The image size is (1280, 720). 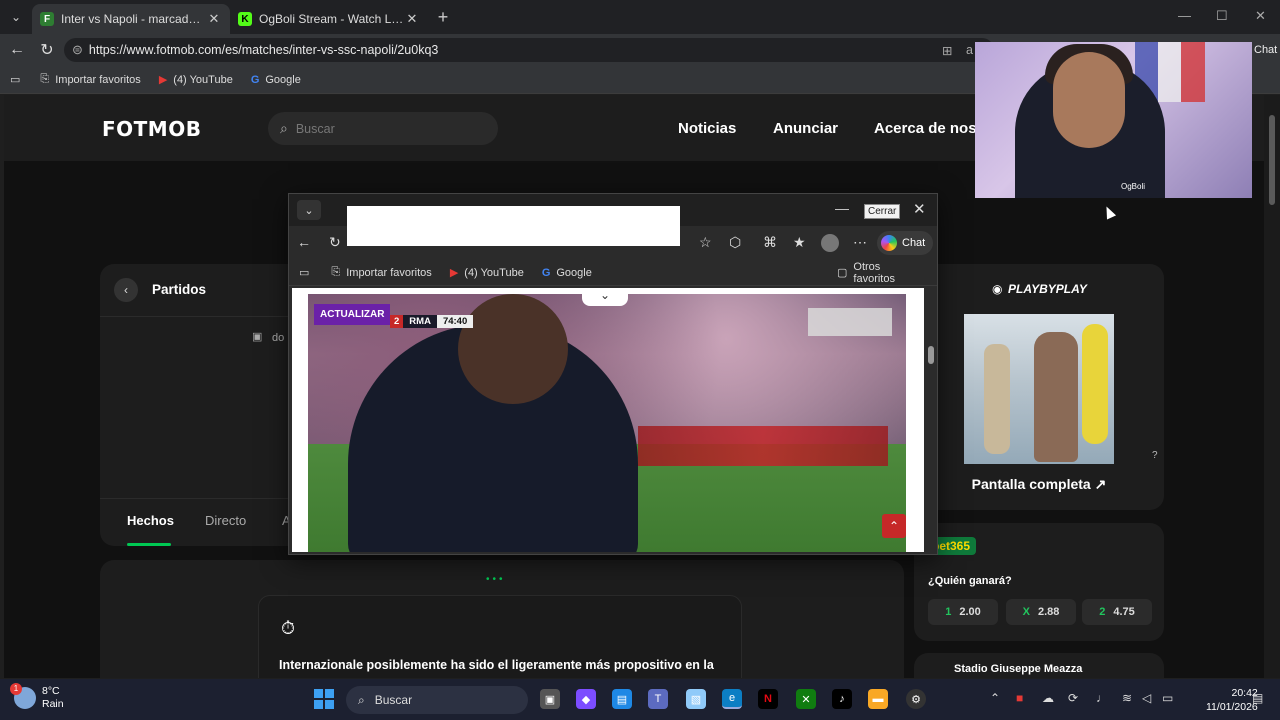 I want to click on fotmob-logo: FOTMOB, so click(x=151, y=129).